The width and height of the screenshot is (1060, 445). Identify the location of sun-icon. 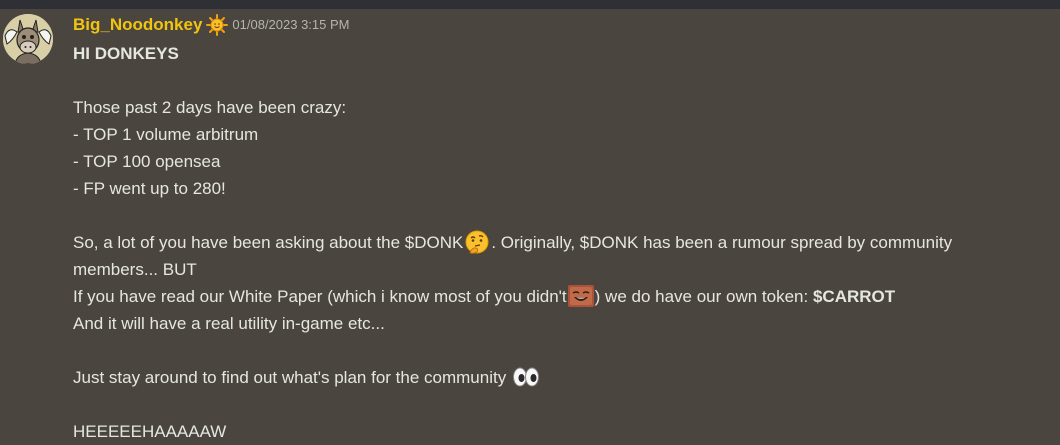
(217, 25).